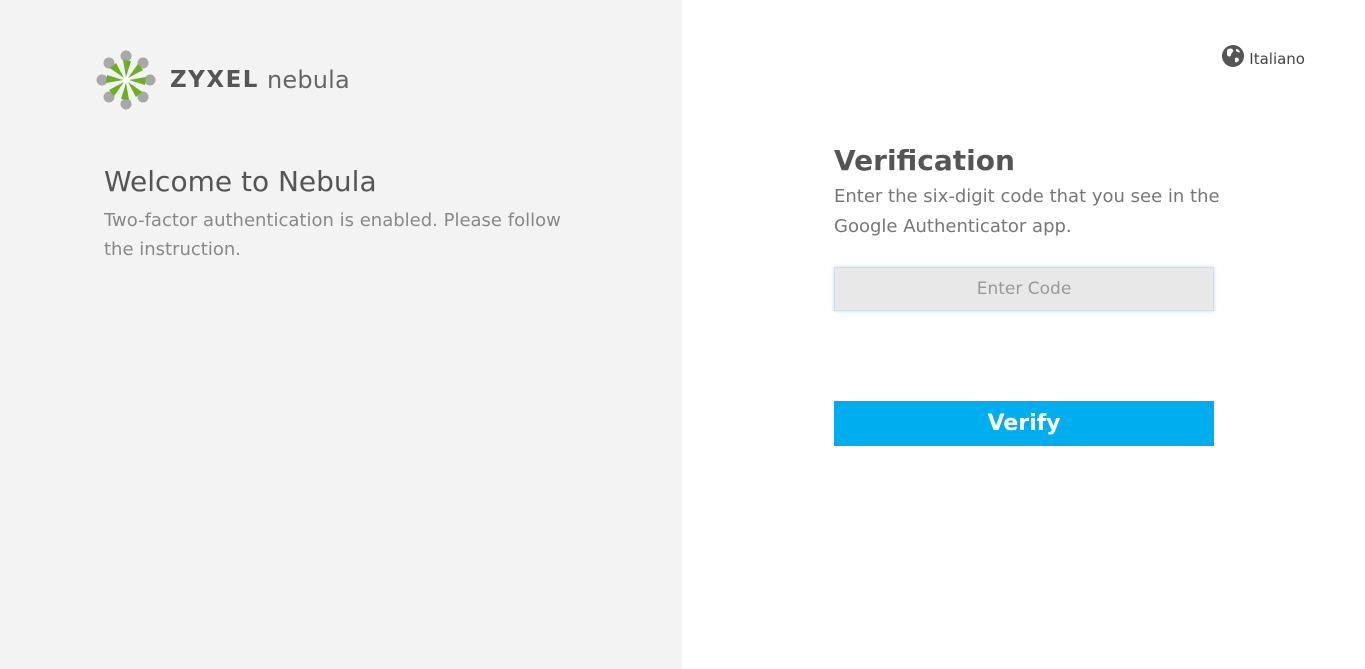 This screenshot has width=1365, height=669. I want to click on logo-brand-text: ZYXEL, so click(214, 80).